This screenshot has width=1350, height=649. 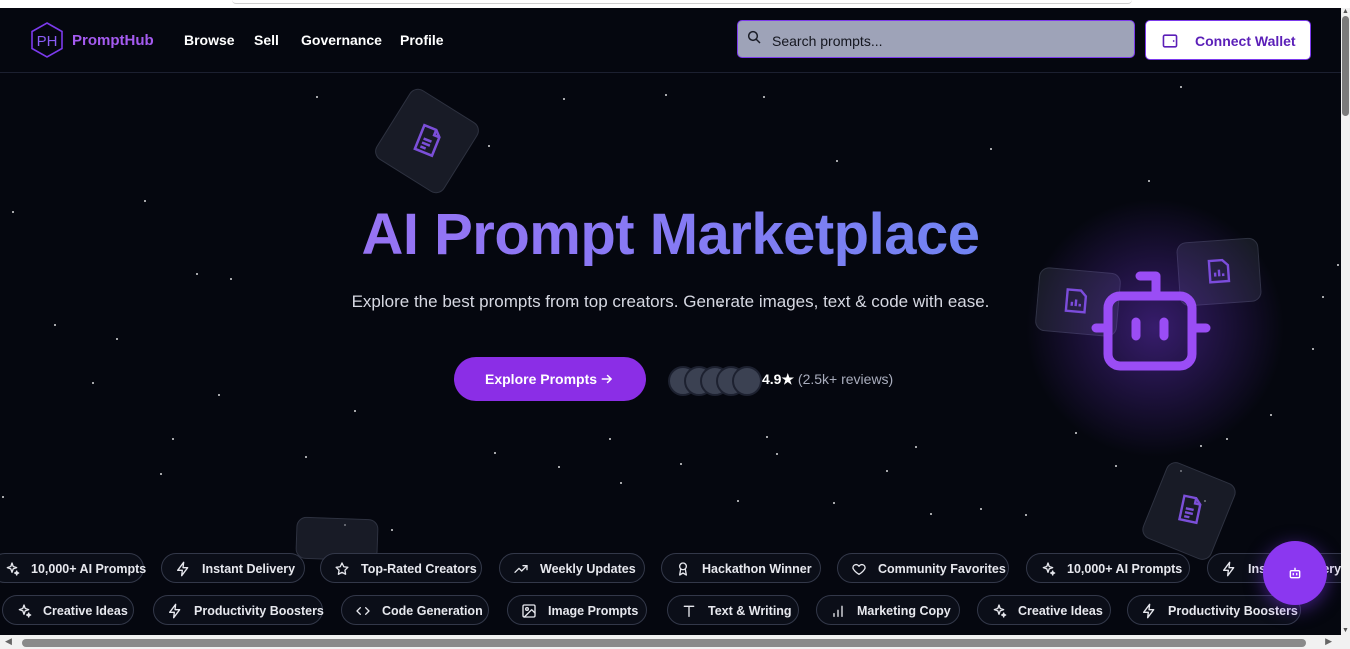 What do you see at coordinates (733, 610) in the screenshot?
I see `feature-chip: Text & Writing` at bounding box center [733, 610].